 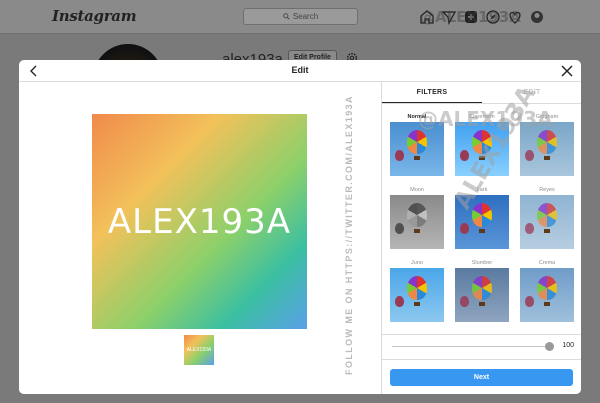 What do you see at coordinates (531, 92) in the screenshot?
I see `tab-edit: EDIT` at bounding box center [531, 92].